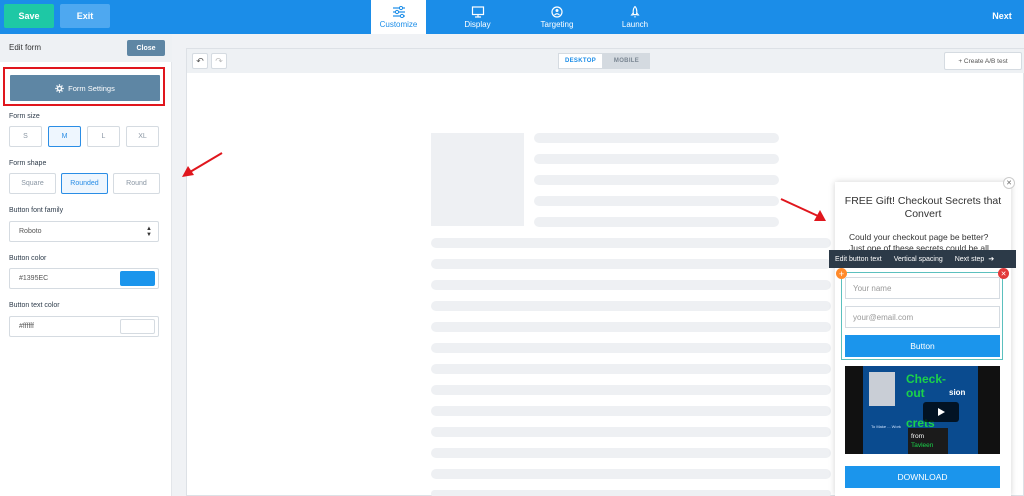  What do you see at coordinates (580, 61) in the screenshot?
I see `device-desktop-tab: DESKTOP` at bounding box center [580, 61].